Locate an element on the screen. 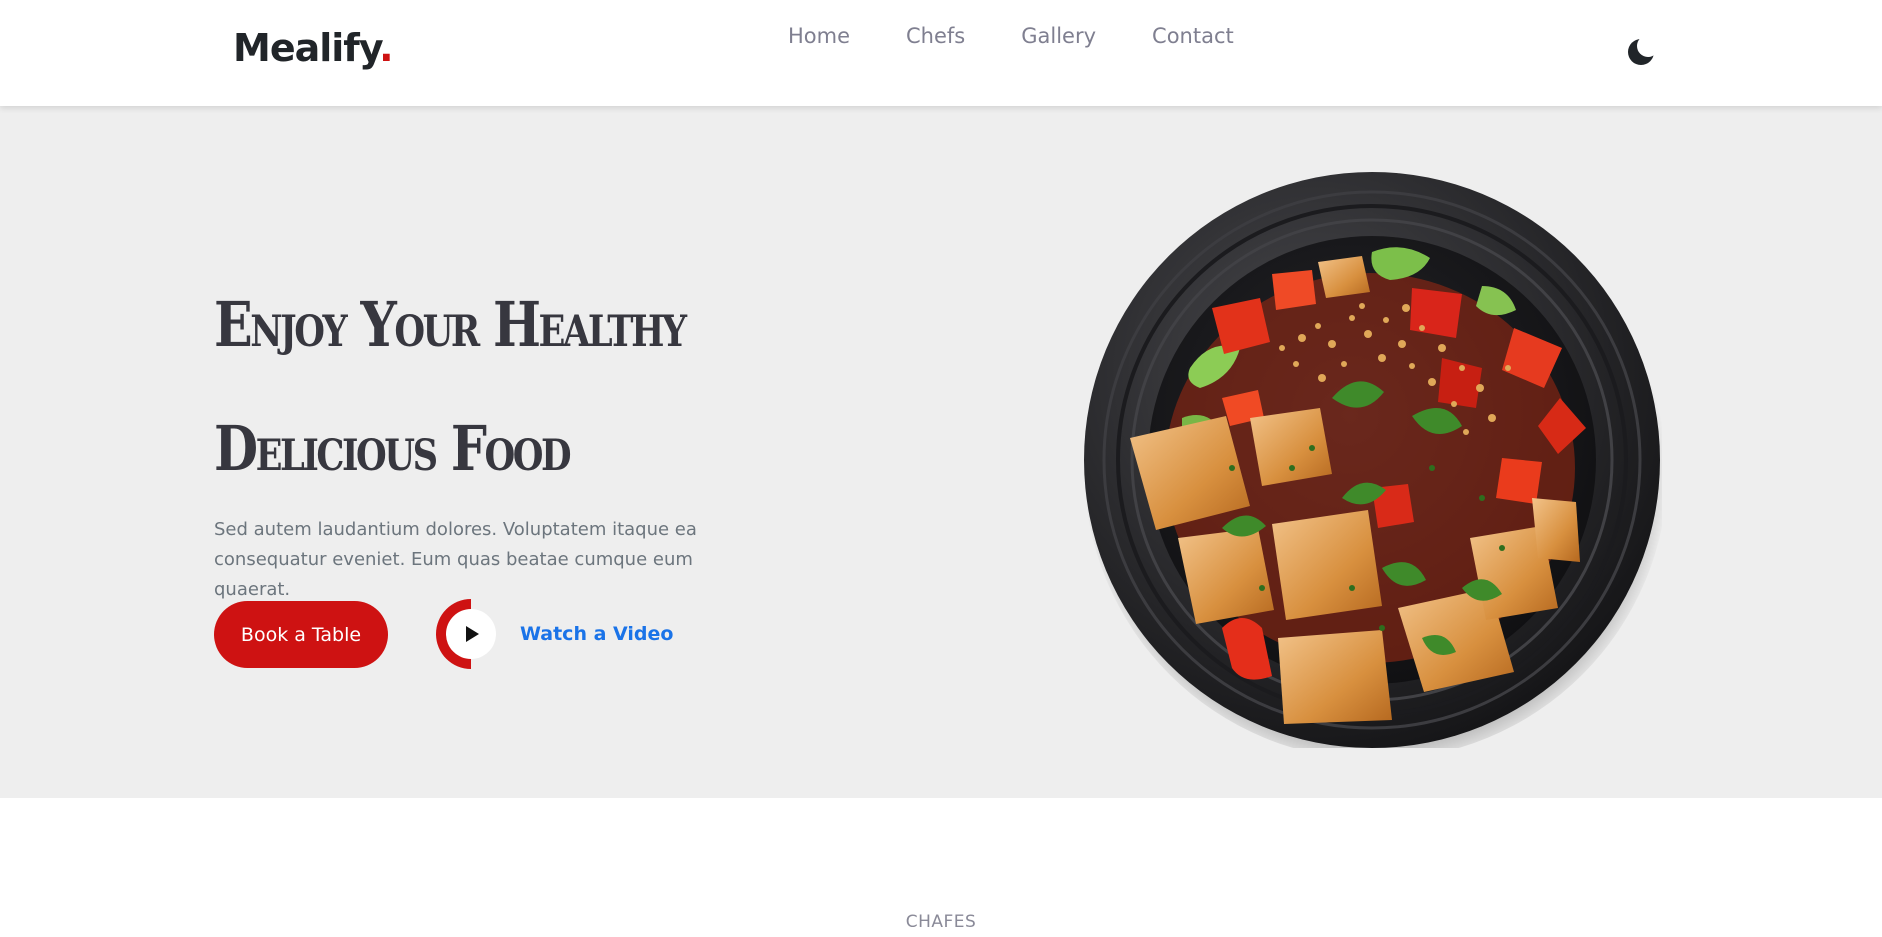 The height and width of the screenshot is (937, 1882). nav-item-contact: Contact is located at coordinates (1193, 36).